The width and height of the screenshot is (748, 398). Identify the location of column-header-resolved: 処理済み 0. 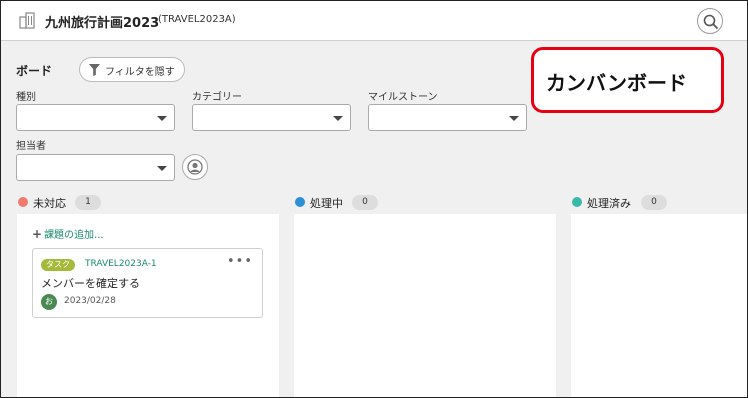
(627, 202).